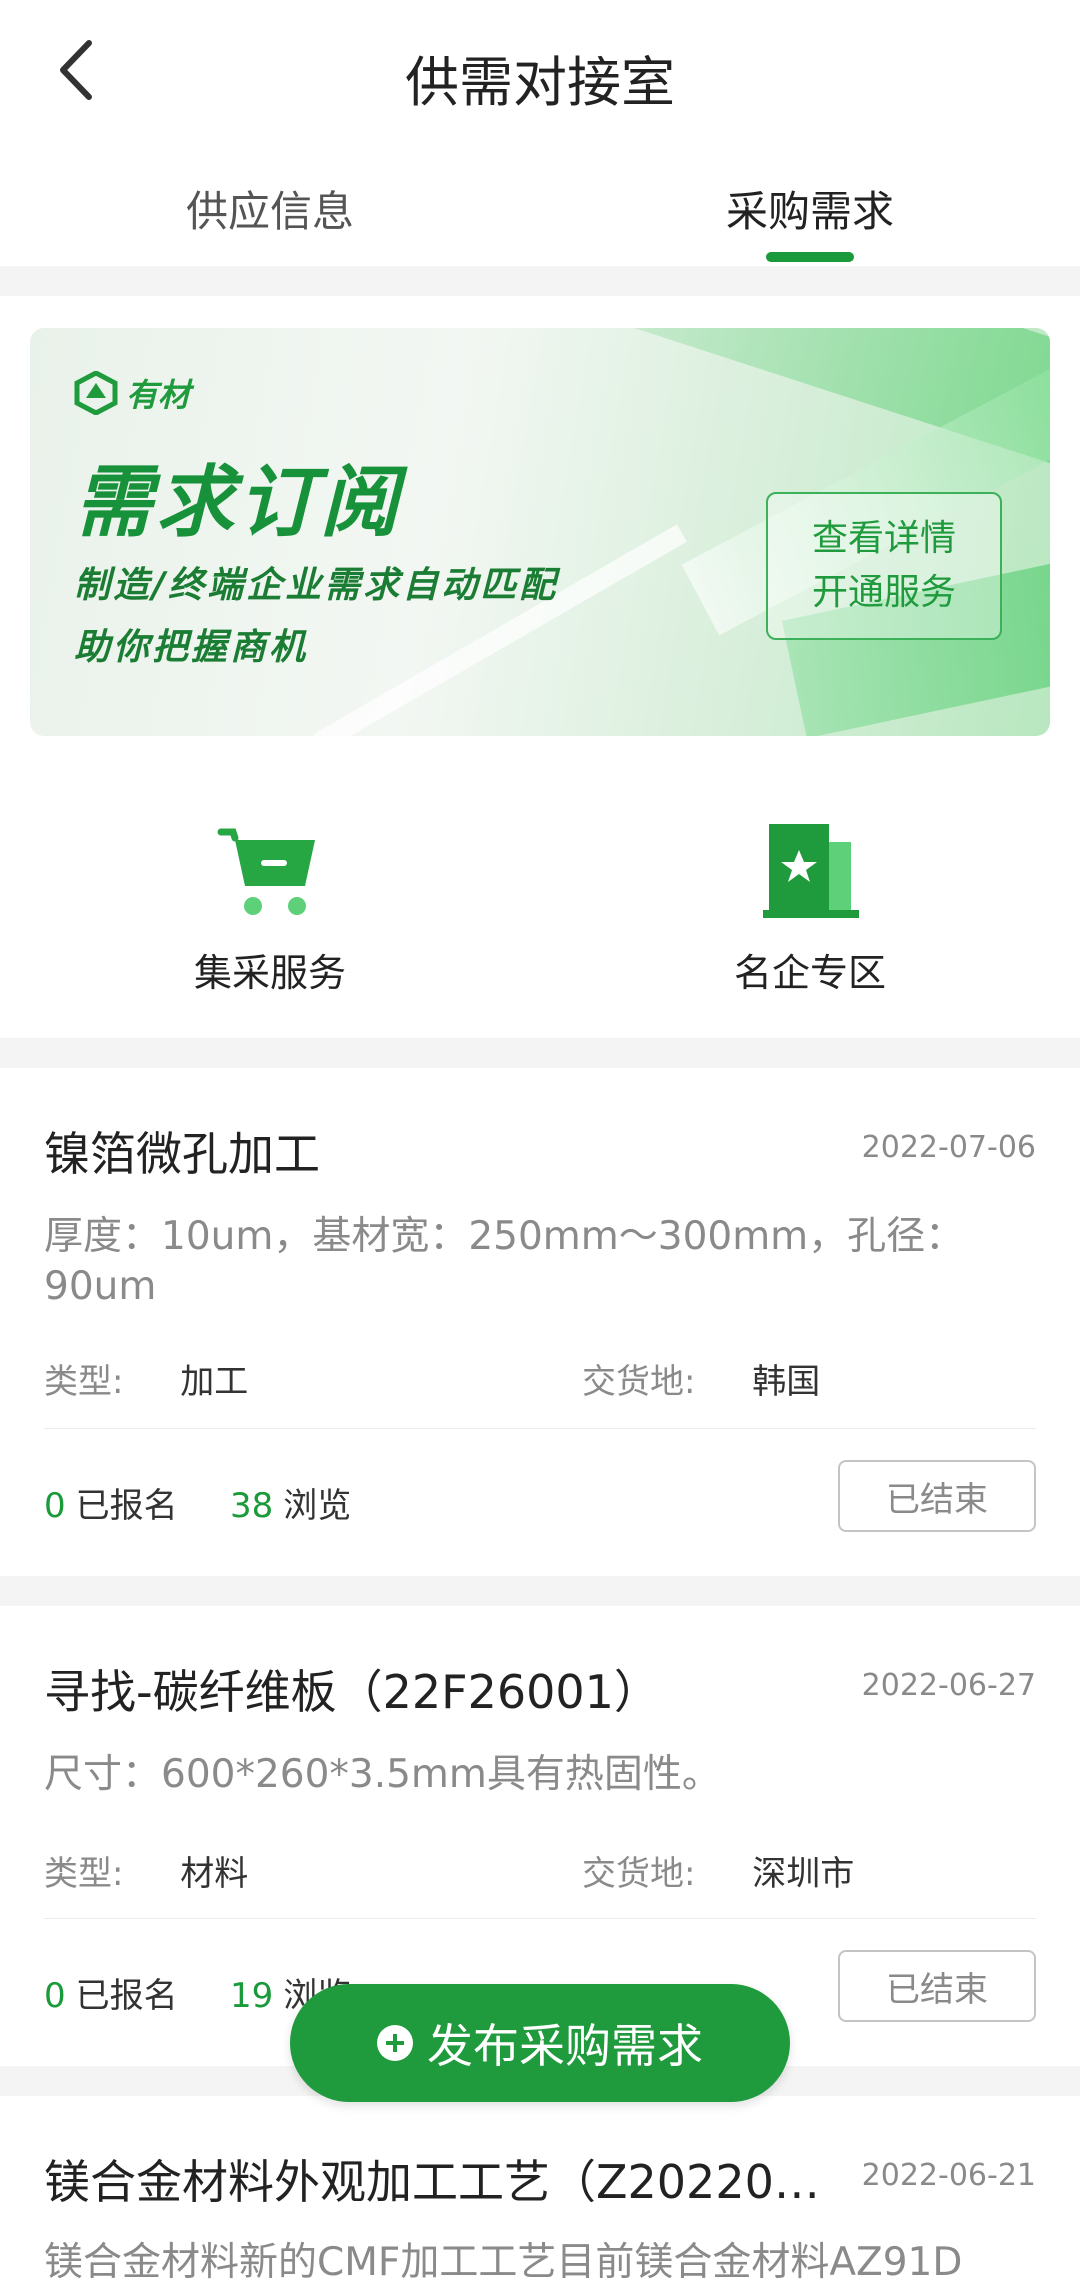 Image resolution: width=1080 pixels, height=2280 pixels. Describe the element at coordinates (352, 1692) in the screenshot. I see `listing-title: 寻找-碳纤维板（22F26001）` at that location.